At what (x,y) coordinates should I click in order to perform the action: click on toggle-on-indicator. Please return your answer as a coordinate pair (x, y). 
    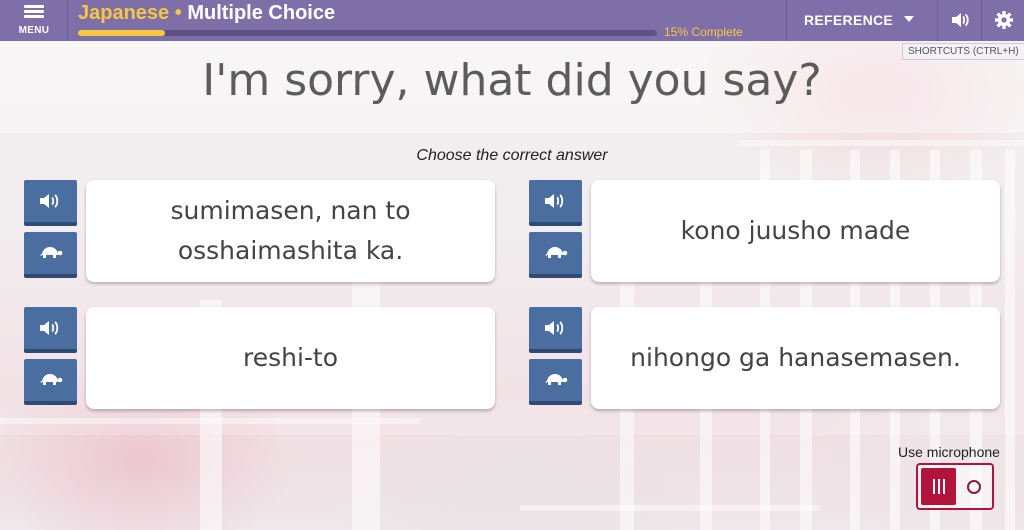
    Looking at the image, I should click on (938, 486).